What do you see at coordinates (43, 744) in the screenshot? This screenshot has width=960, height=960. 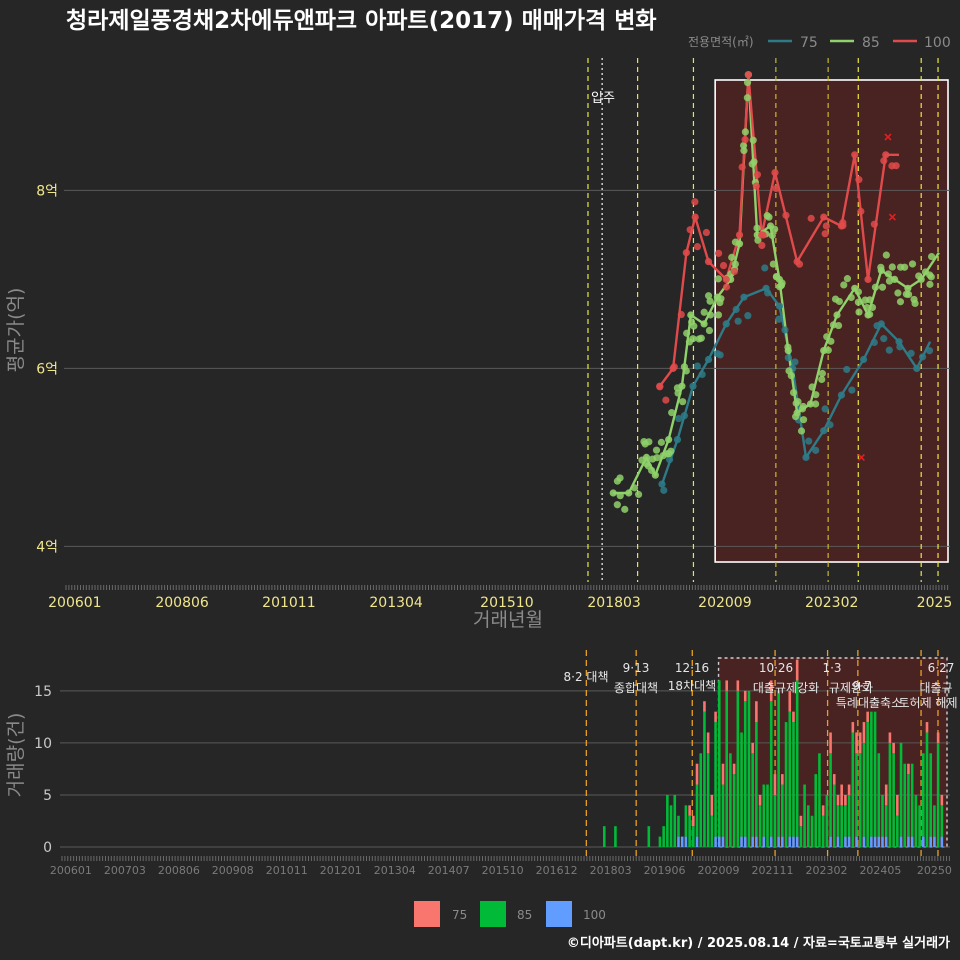 I see `bar-y-tick-label: 10` at bounding box center [43, 744].